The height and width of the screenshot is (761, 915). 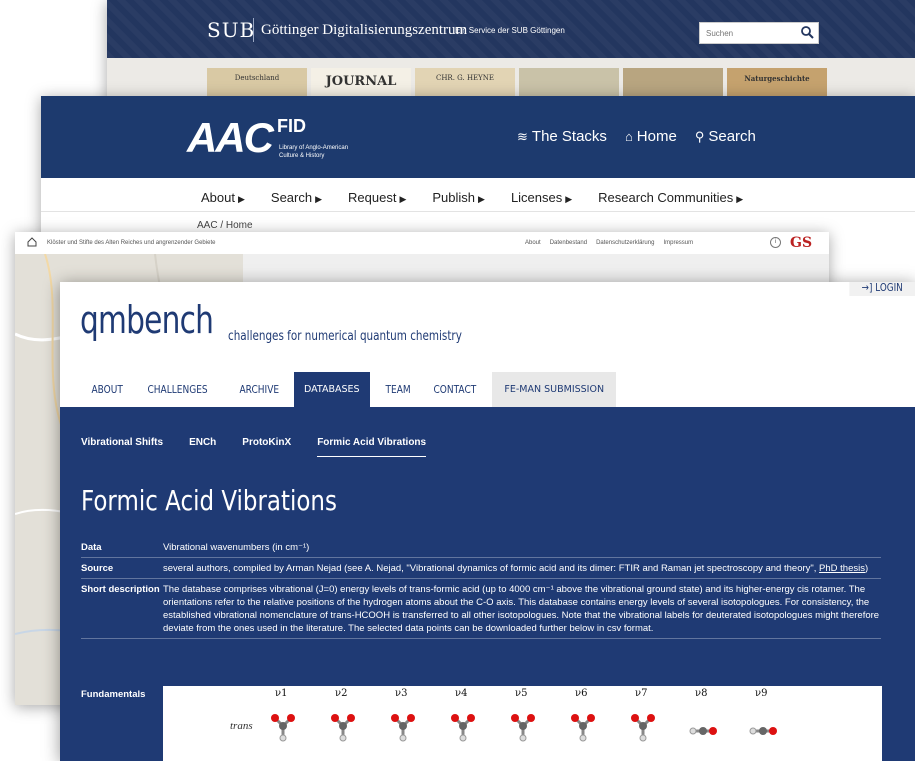 I want to click on sub-search-input, so click(x=746, y=33).